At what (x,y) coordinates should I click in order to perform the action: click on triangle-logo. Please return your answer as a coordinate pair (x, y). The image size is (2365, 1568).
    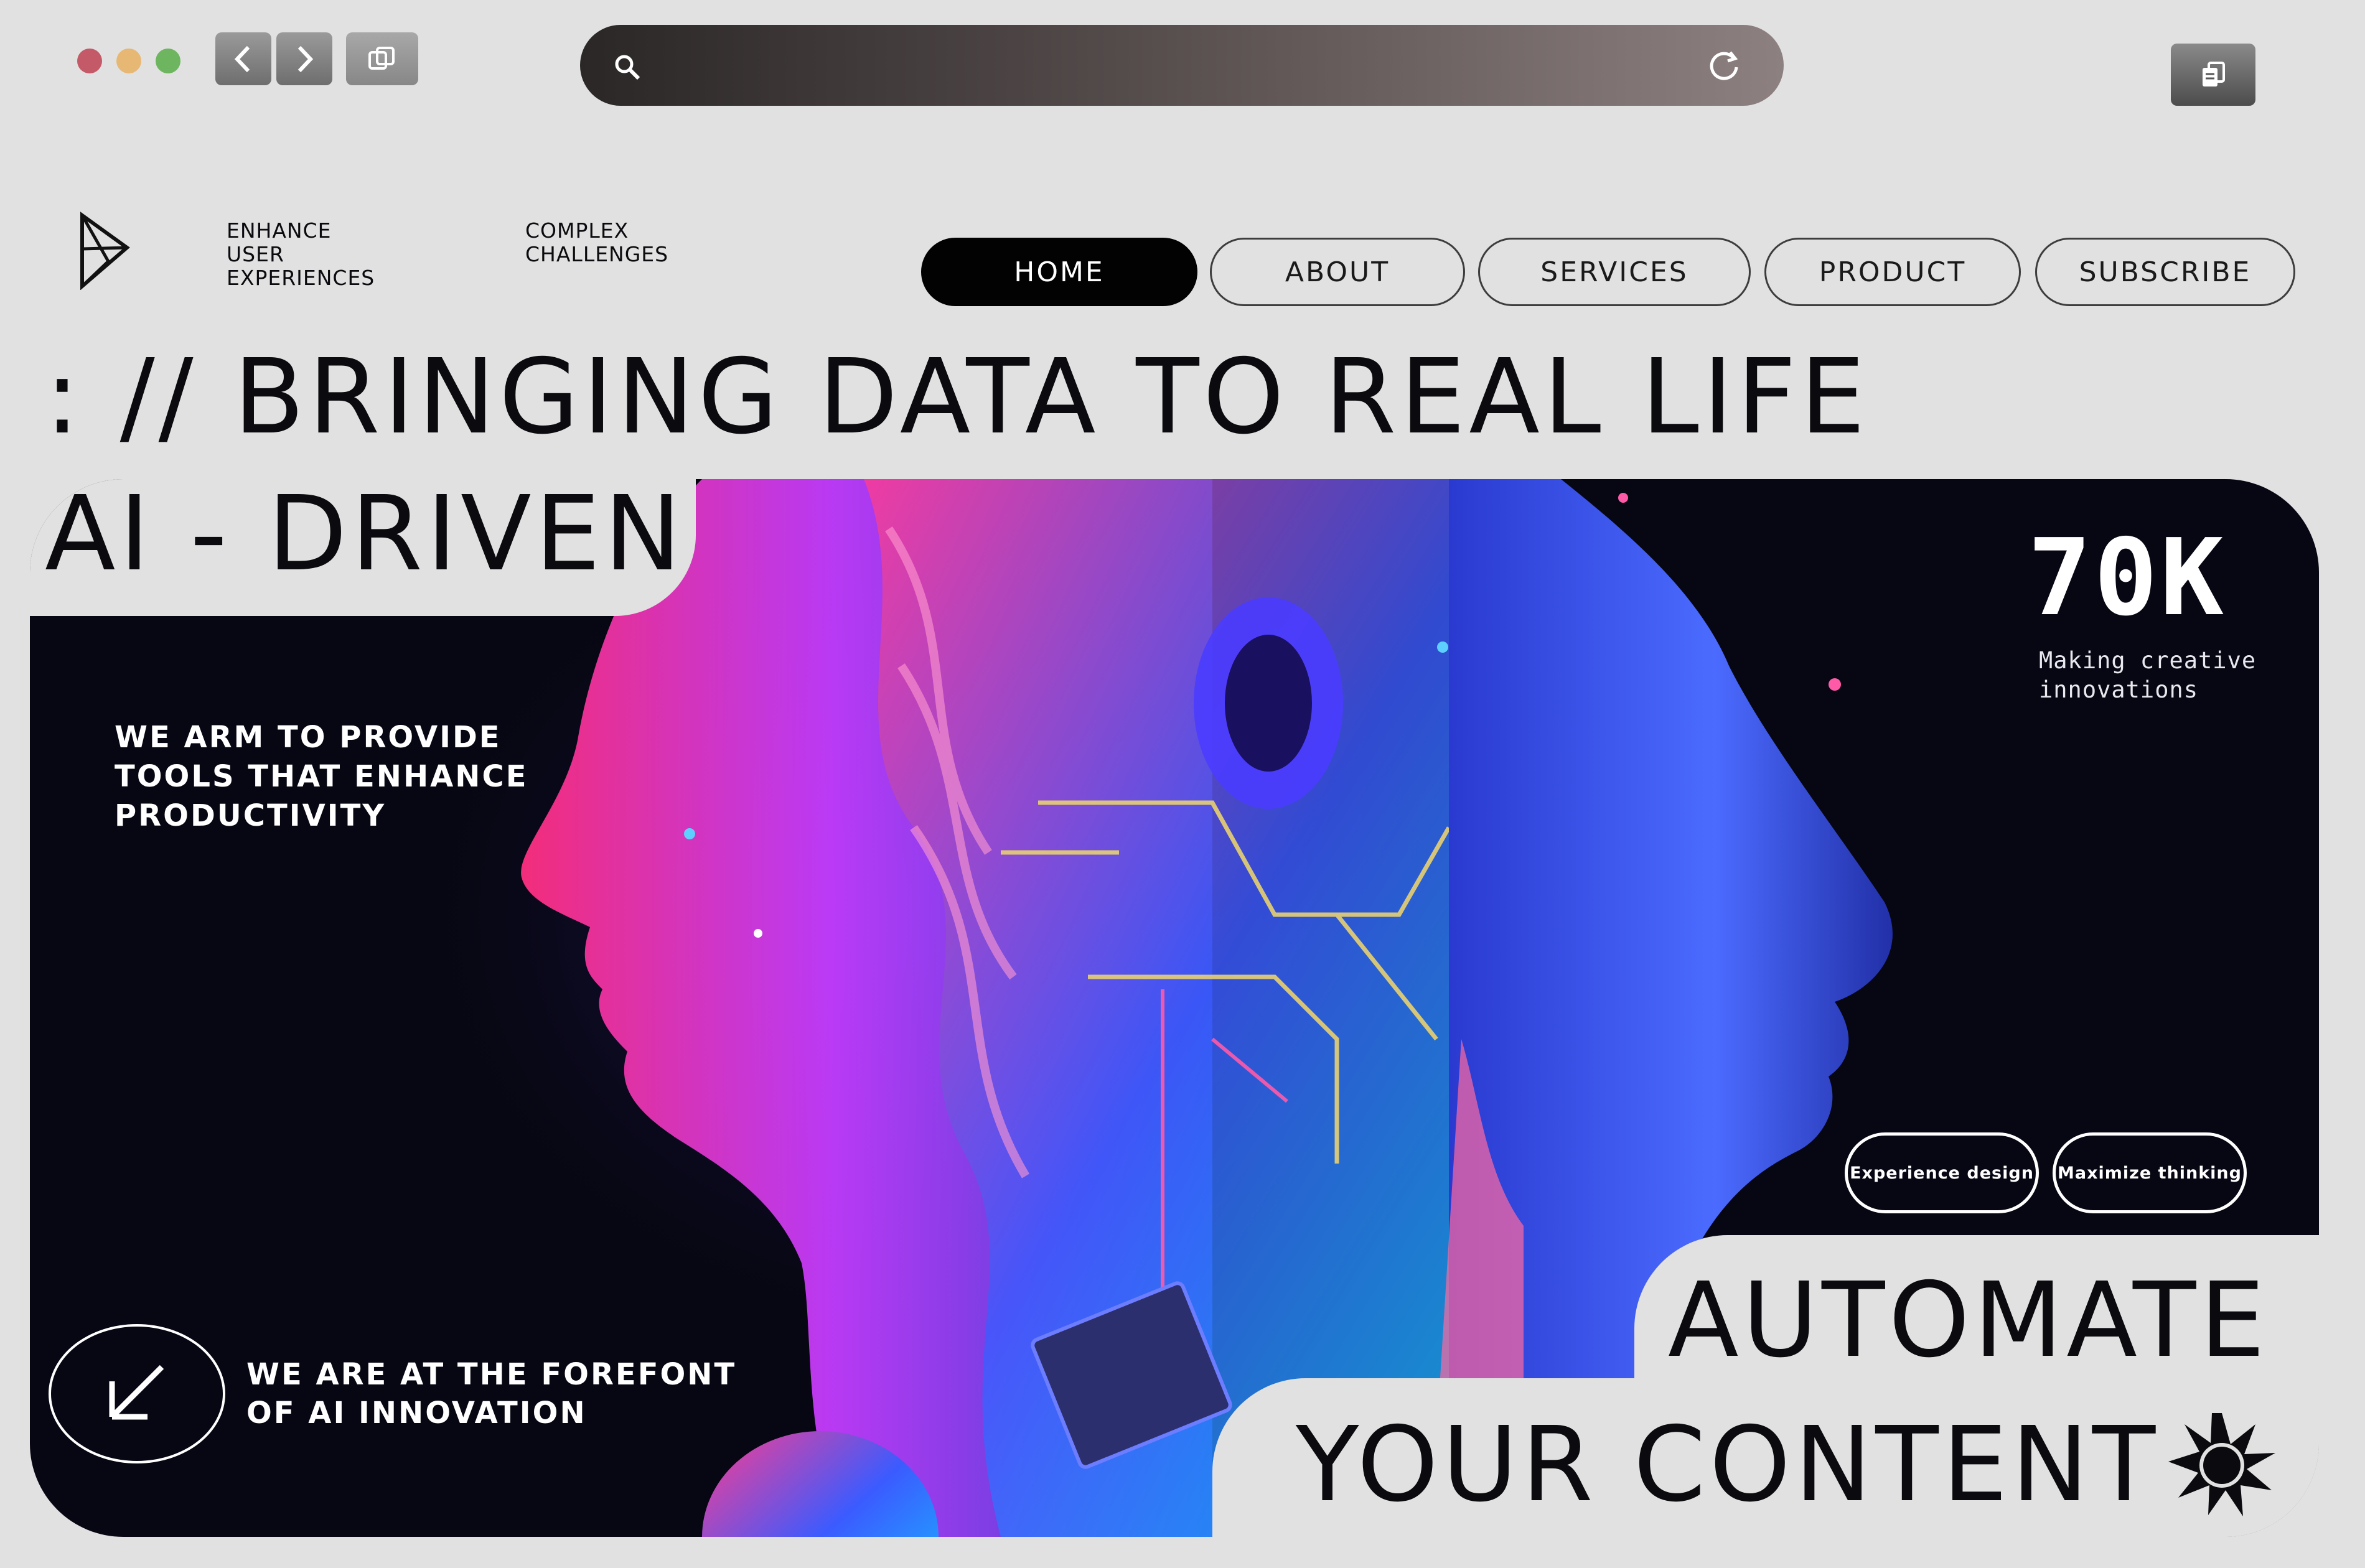
    Looking at the image, I should click on (104, 251).